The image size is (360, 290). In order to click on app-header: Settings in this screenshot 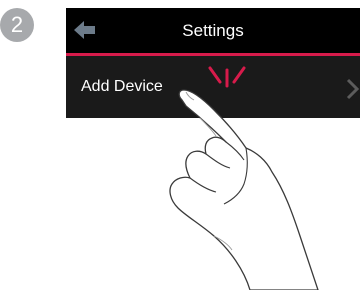, I will do `click(213, 30)`.